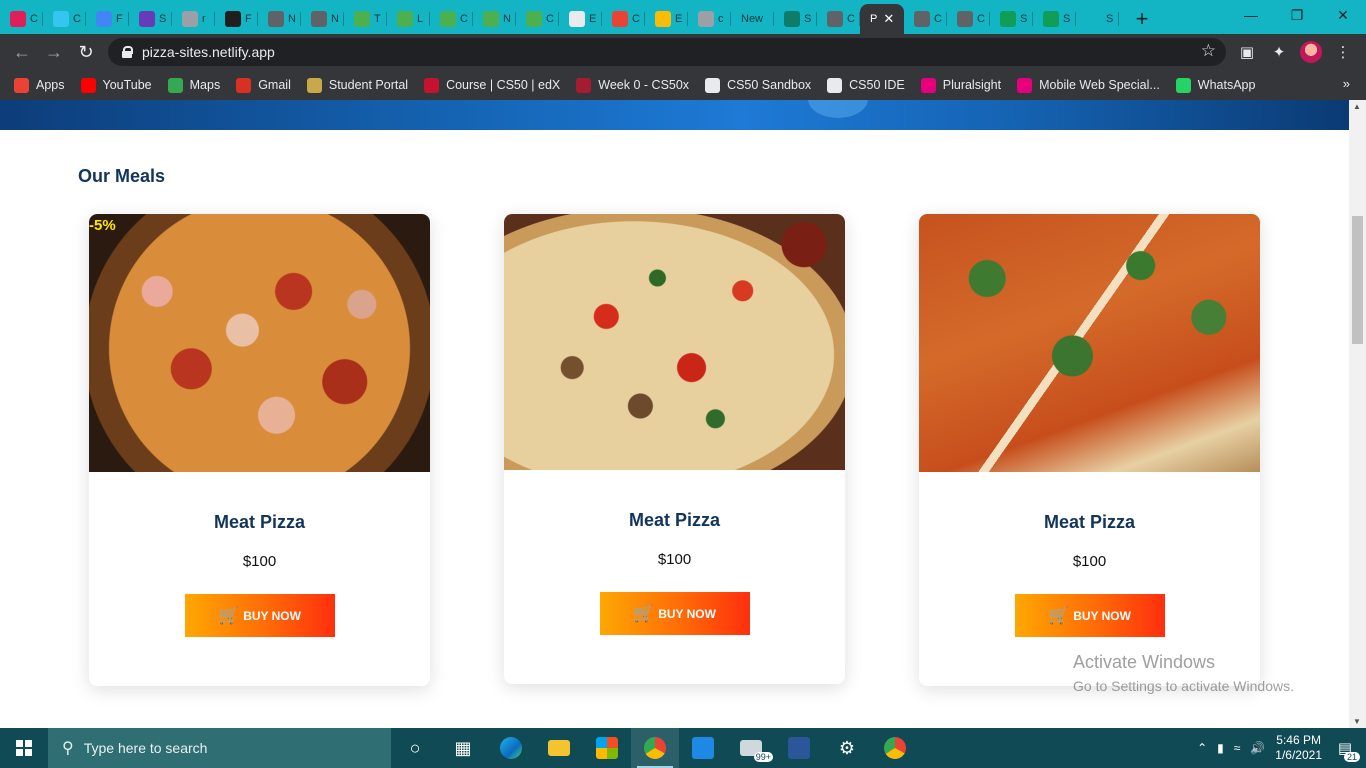 The height and width of the screenshot is (768, 1366). Describe the element at coordinates (703, 748) in the screenshot. I see `vscode-icon` at that location.